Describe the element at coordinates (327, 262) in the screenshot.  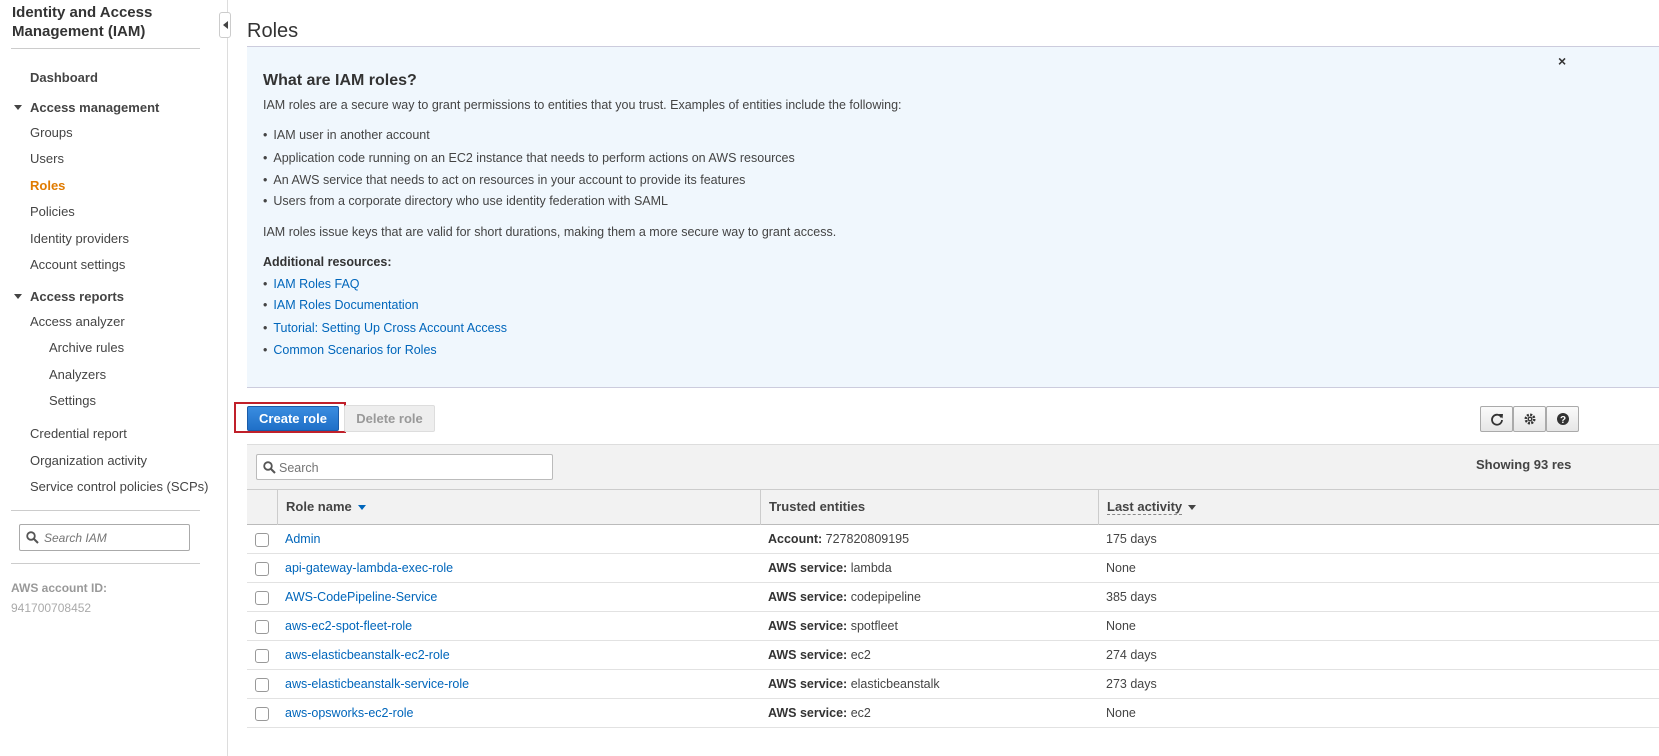
I see `resources-heading: Additional resources:` at that location.